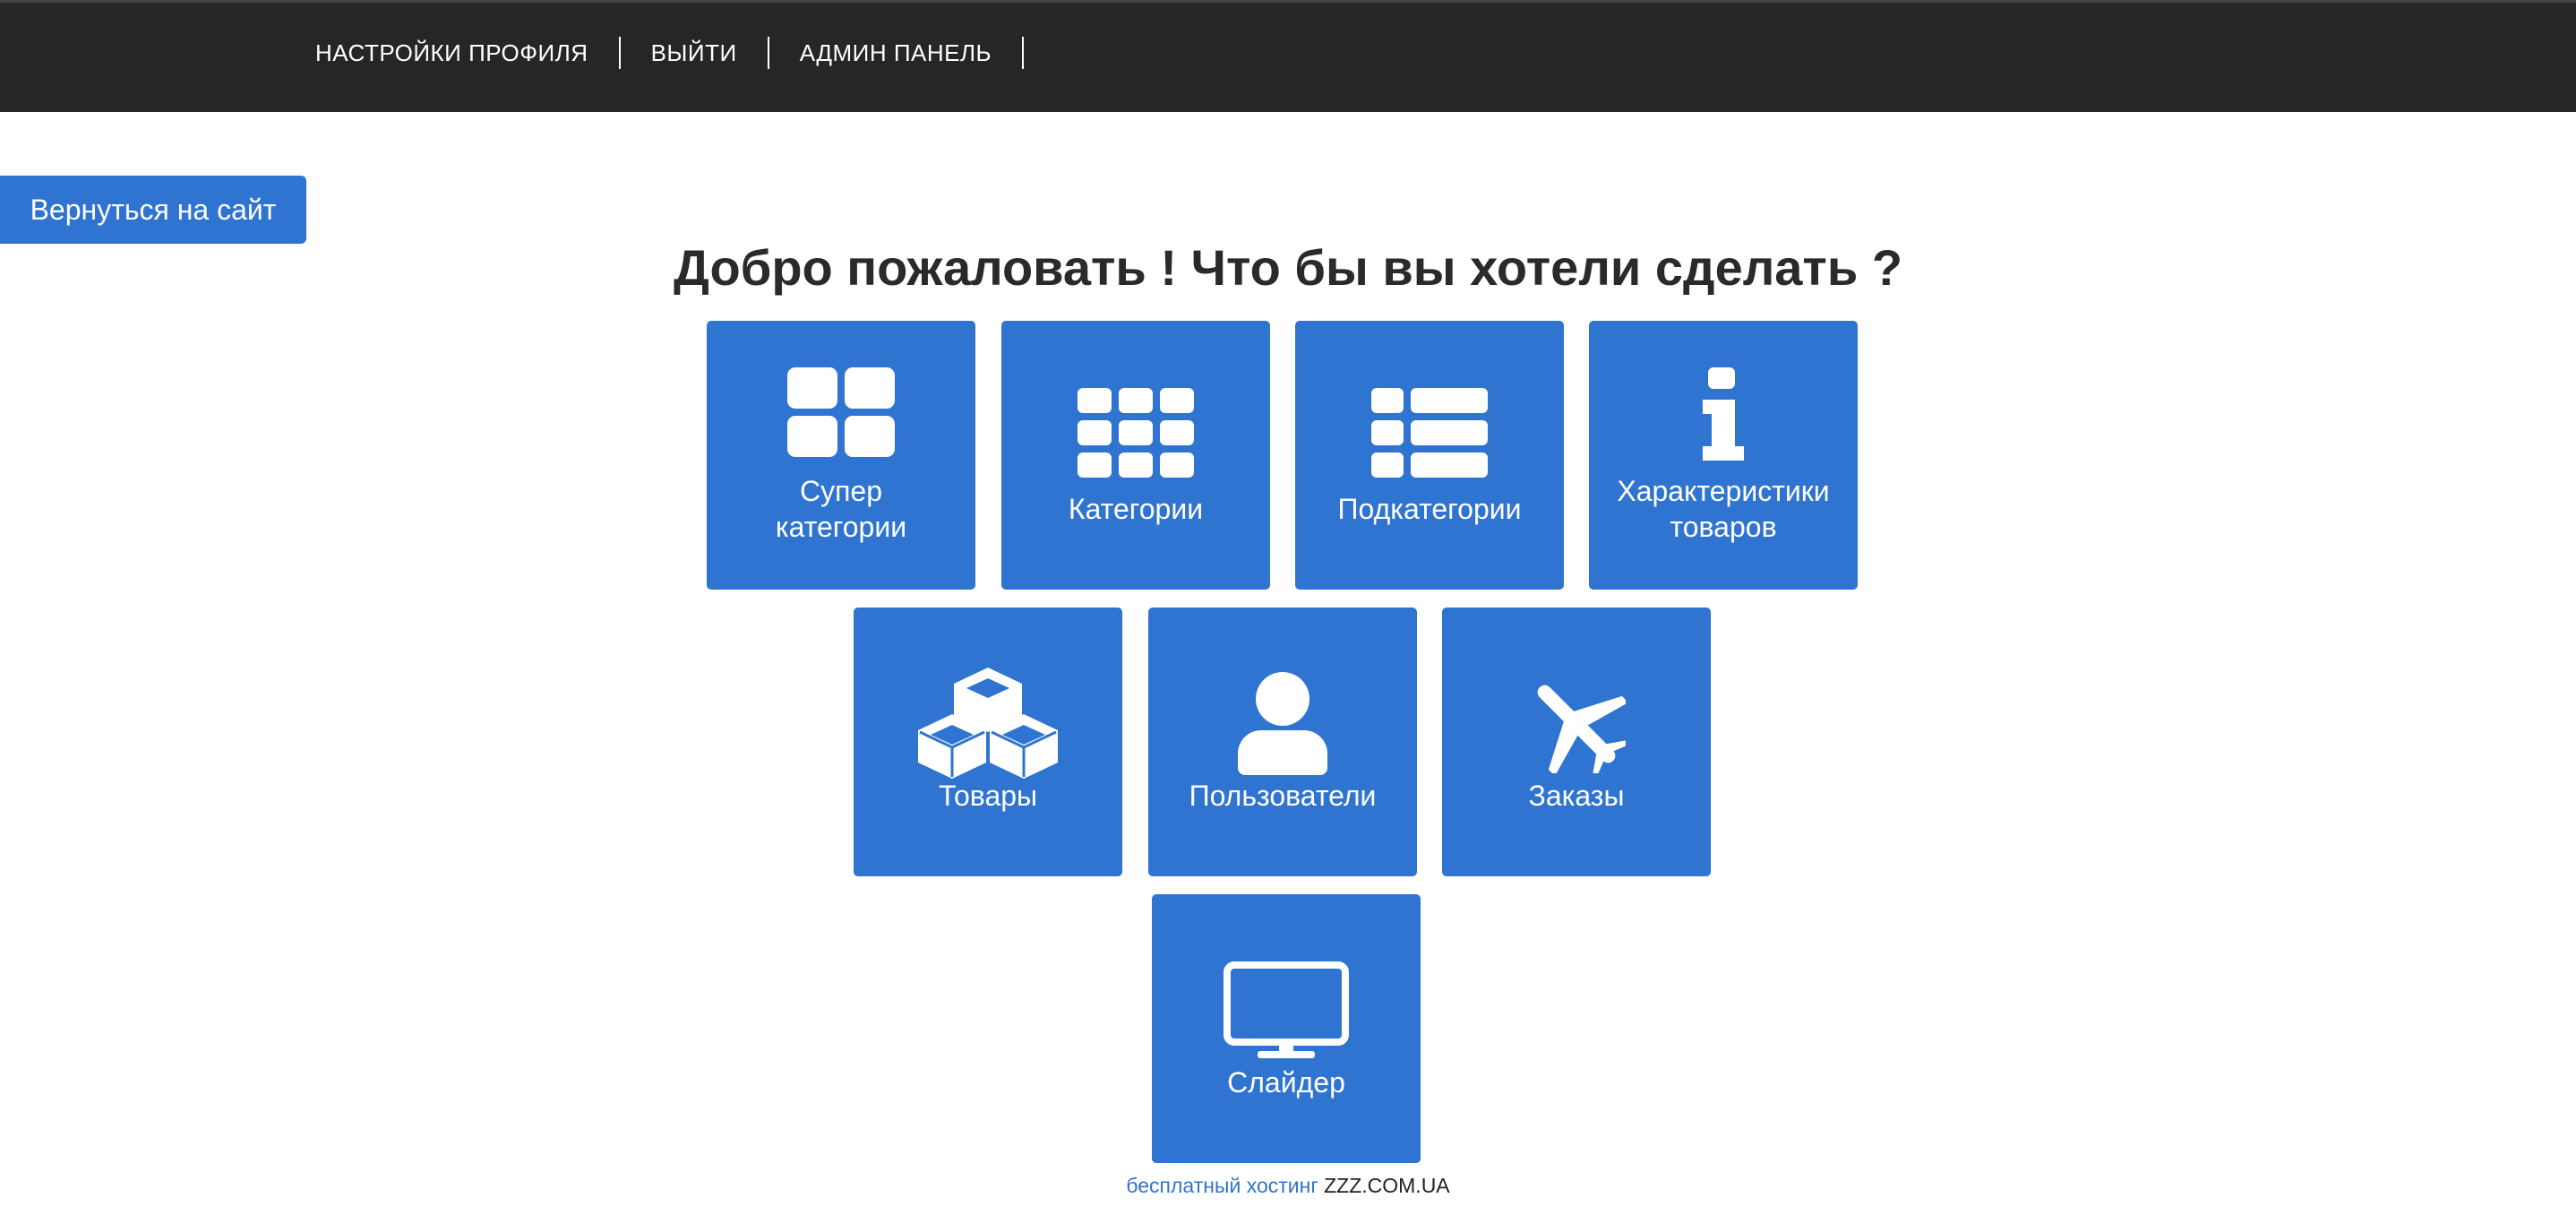 This screenshot has width=2576, height=1224. I want to click on monitor-icon, so click(1286, 1010).